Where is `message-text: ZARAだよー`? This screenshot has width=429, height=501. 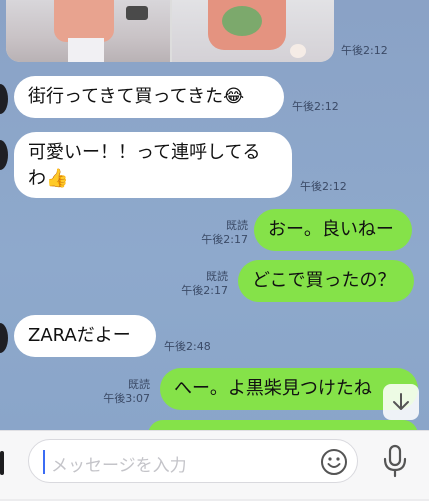
message-text: ZARAだよー is located at coordinates (79, 335).